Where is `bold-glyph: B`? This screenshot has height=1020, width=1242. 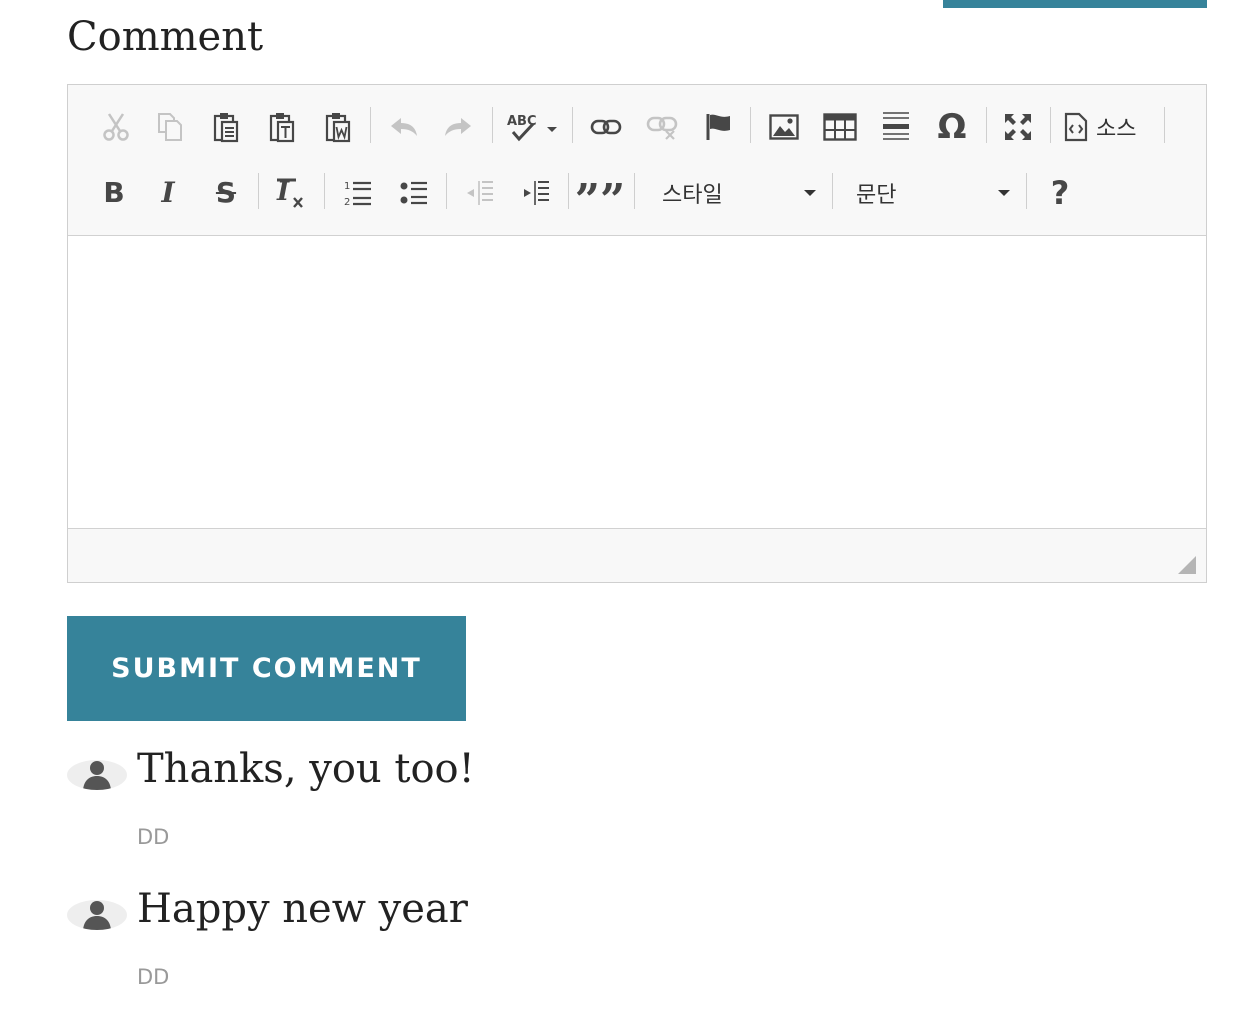
bold-glyph: B is located at coordinates (114, 192).